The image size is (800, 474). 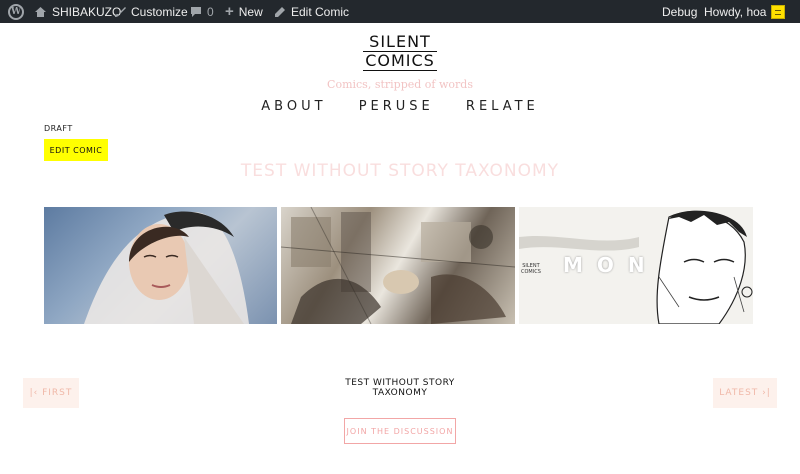 What do you see at coordinates (400, 171) in the screenshot?
I see `post-title: TEST WITHOUT STORY TAXONOMY` at bounding box center [400, 171].